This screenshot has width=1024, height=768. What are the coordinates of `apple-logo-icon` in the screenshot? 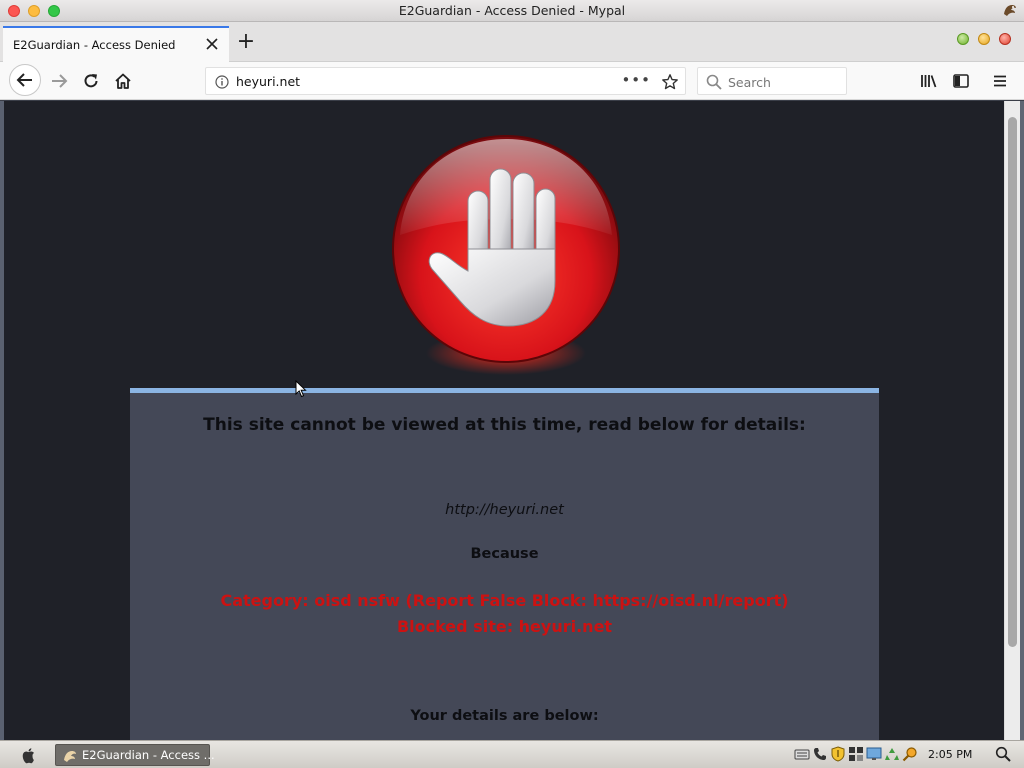 It's located at (29, 755).